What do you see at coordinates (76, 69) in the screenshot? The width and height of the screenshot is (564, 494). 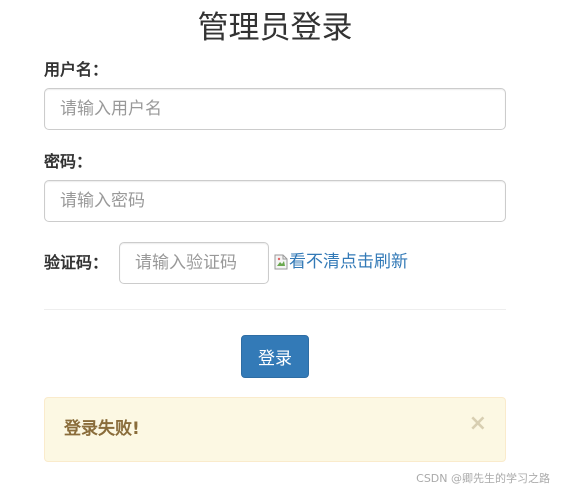 I see `username-label: 用户名：` at bounding box center [76, 69].